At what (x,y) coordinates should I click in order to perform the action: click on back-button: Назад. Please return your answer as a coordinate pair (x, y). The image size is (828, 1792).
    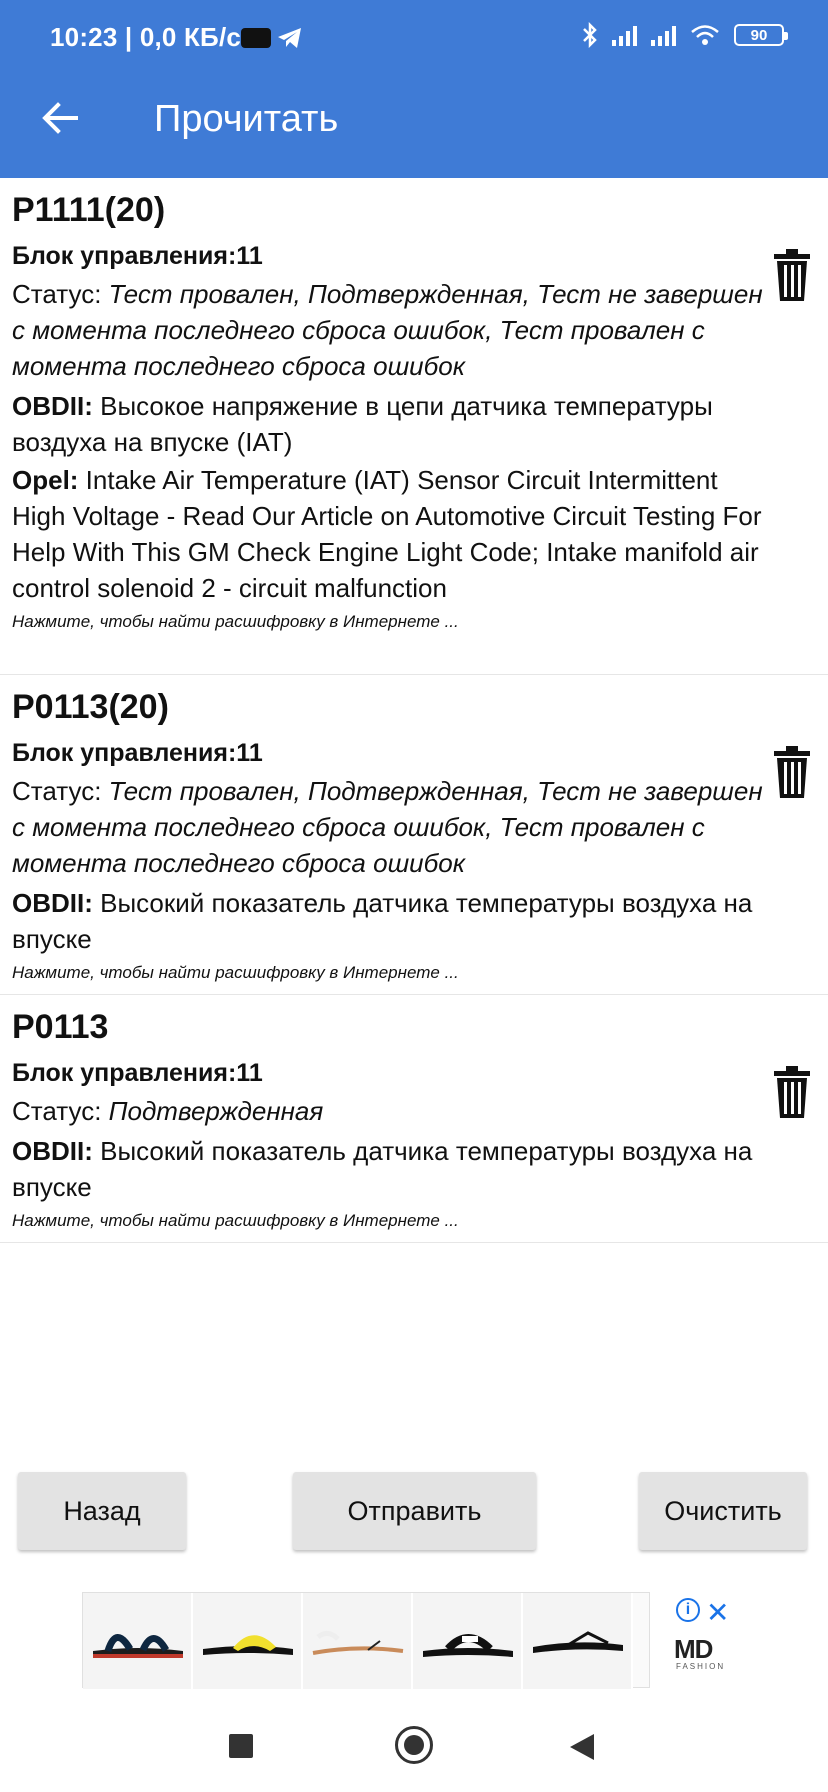
    Looking at the image, I should click on (102, 1511).